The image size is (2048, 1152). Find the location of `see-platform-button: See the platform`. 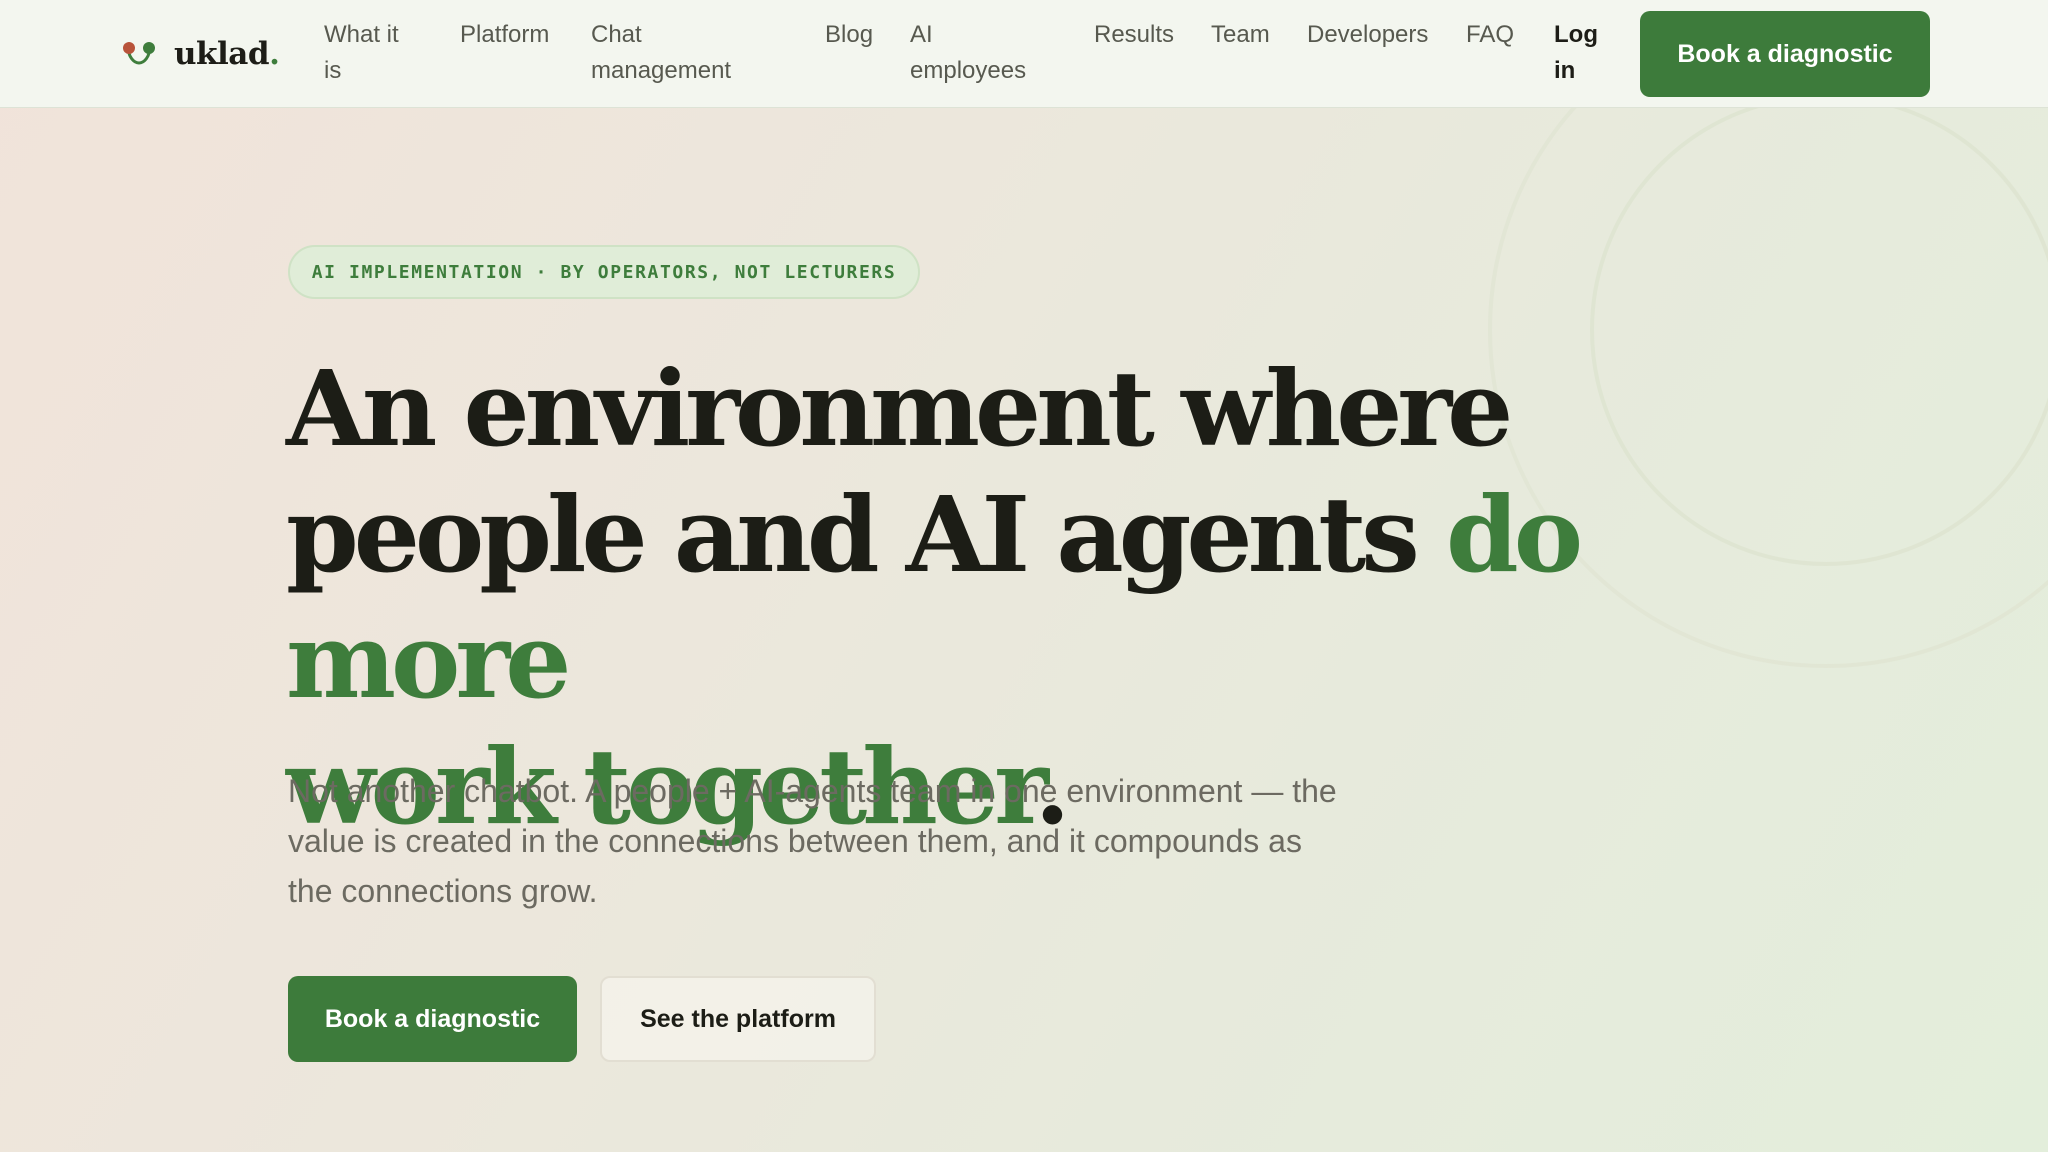

see-platform-button: See the platform is located at coordinates (738, 1019).